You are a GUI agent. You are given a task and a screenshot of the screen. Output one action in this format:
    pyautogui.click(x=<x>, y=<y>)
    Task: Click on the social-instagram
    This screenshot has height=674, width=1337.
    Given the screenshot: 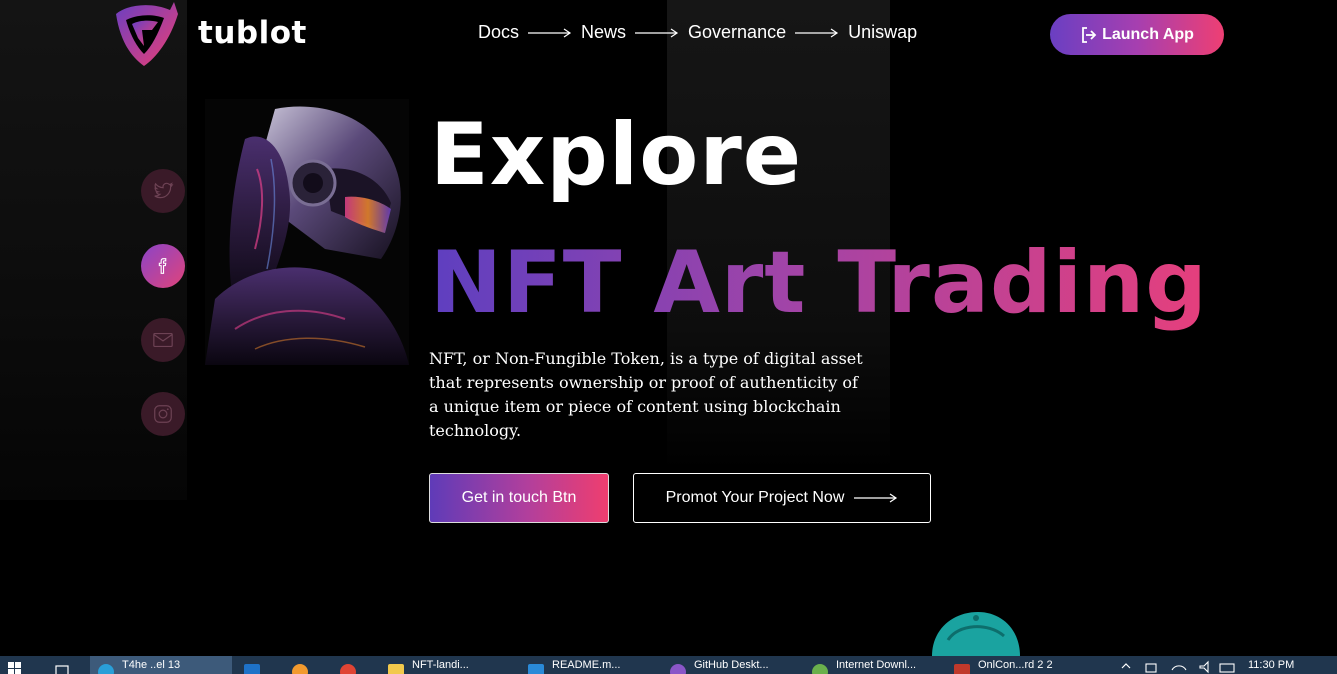 What is the action you would take?
    pyautogui.click(x=163, y=414)
    